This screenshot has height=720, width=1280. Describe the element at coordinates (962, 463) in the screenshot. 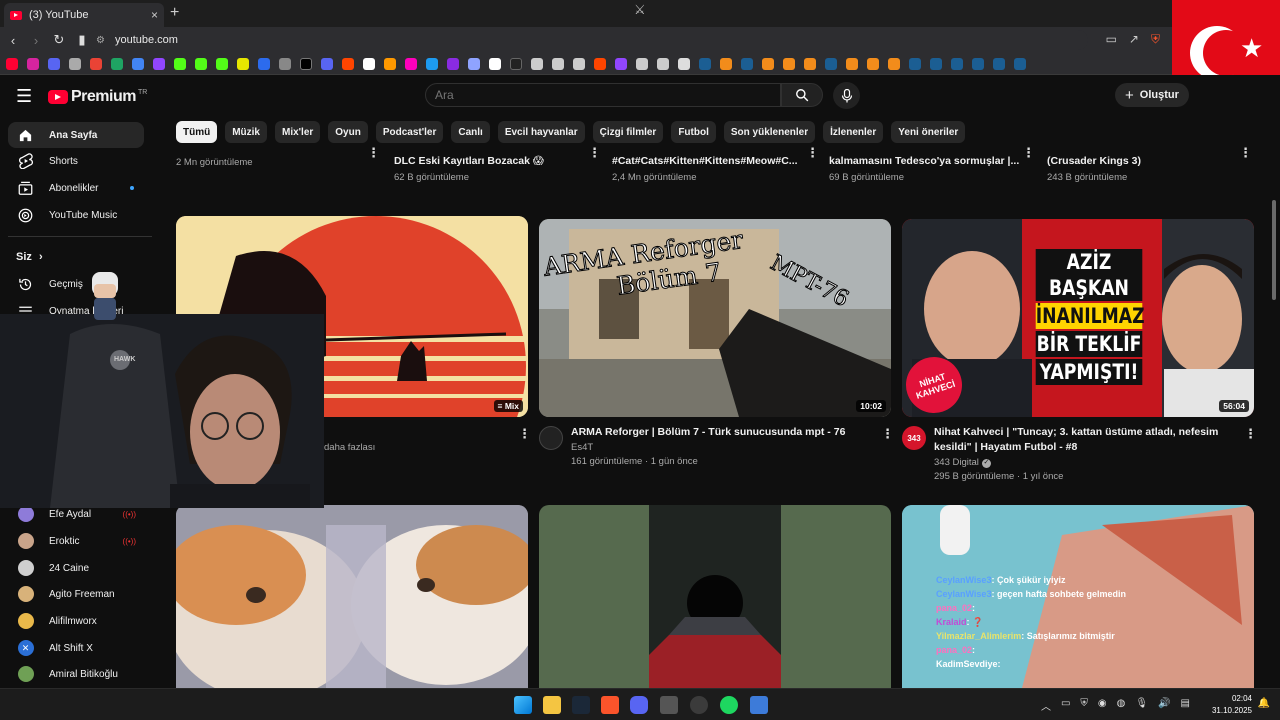

I see `channel-info: 343 Digital ✓` at that location.